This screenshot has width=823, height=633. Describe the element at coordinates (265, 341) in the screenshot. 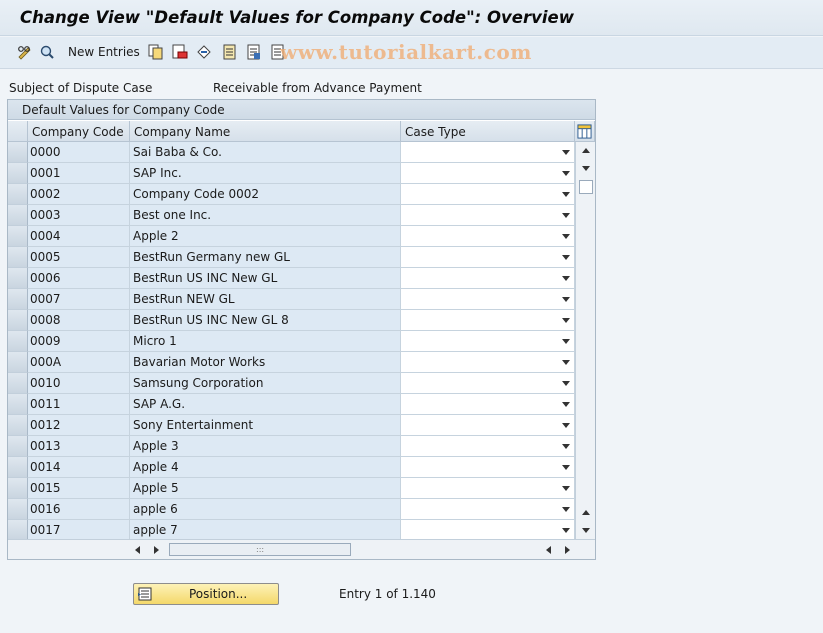

I see `company-name-cell: Micro 1` at that location.